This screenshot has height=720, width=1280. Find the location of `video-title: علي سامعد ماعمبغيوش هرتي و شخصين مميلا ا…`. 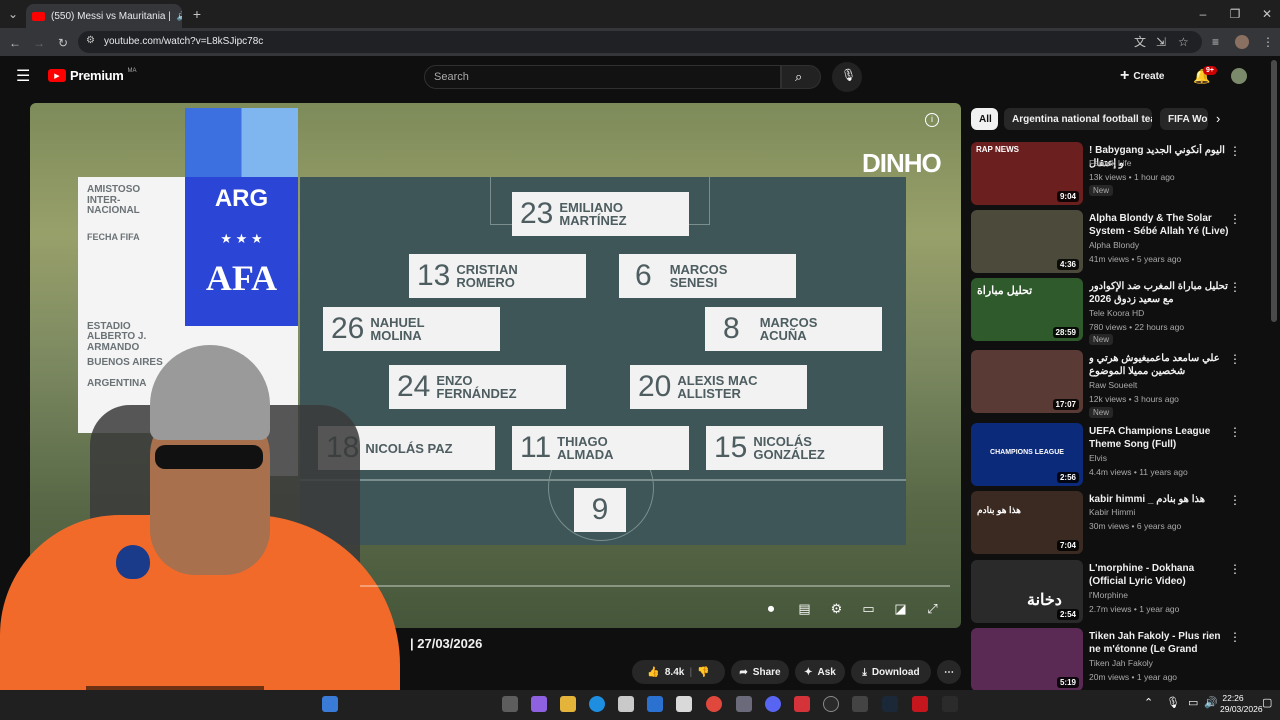

video-title: علي سامعد ماعمبغيوش هرتي و شخصين مميلا ا… is located at coordinates (1159, 365).